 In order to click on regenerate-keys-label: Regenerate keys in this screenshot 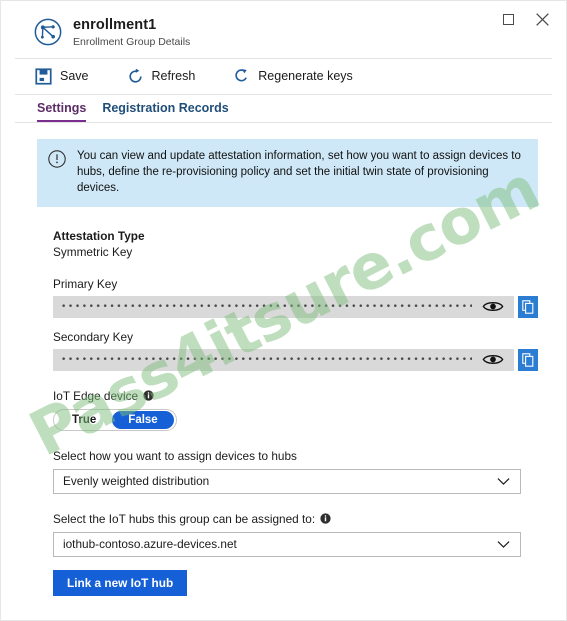, I will do `click(305, 76)`.